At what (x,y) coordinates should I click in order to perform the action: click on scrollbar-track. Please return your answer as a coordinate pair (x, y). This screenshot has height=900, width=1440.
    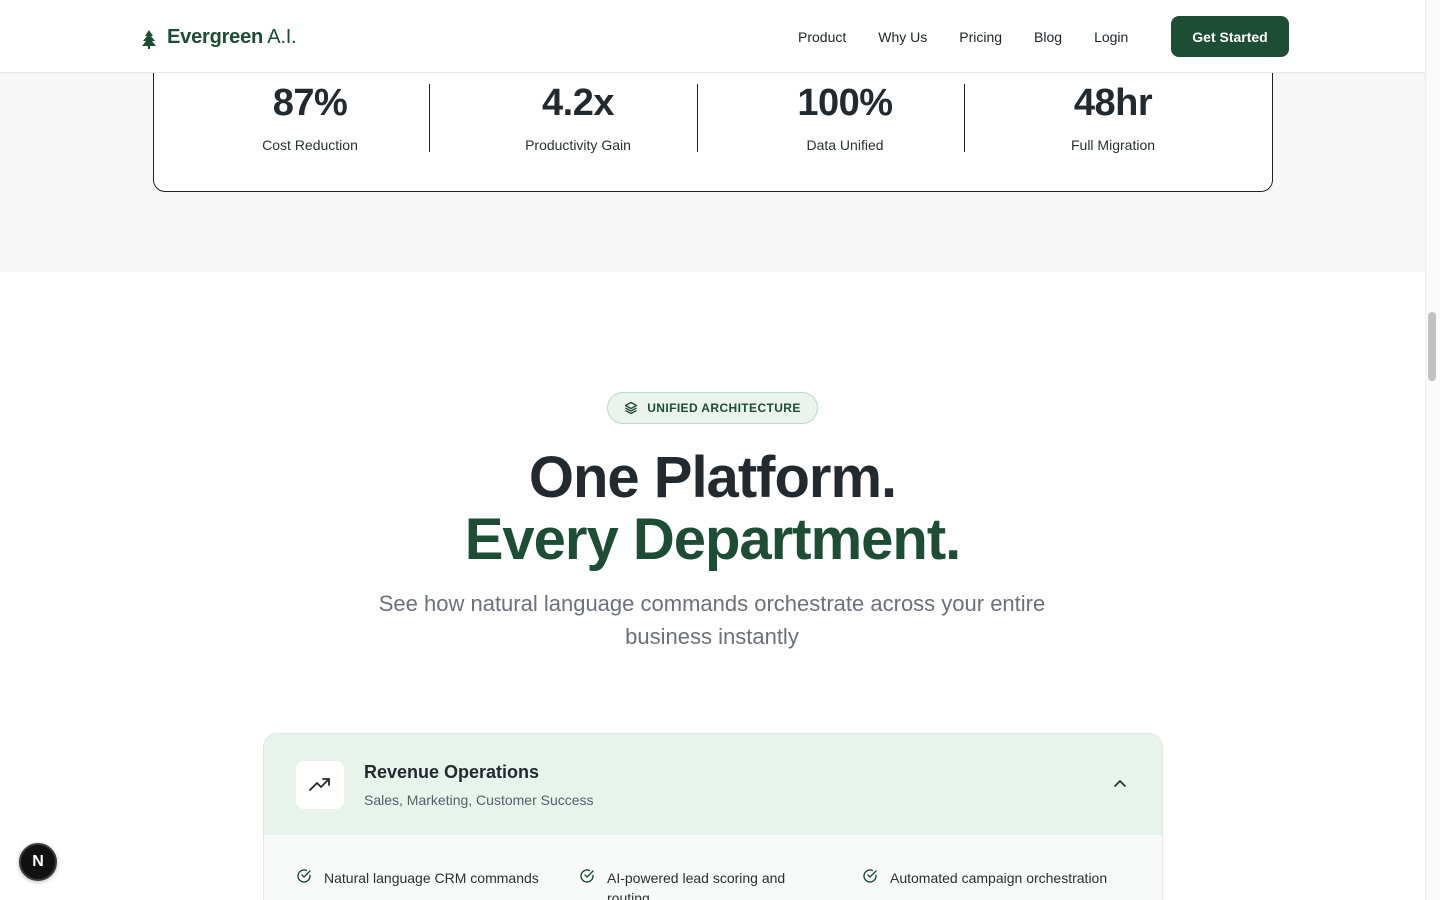
    Looking at the image, I should click on (1432, 450).